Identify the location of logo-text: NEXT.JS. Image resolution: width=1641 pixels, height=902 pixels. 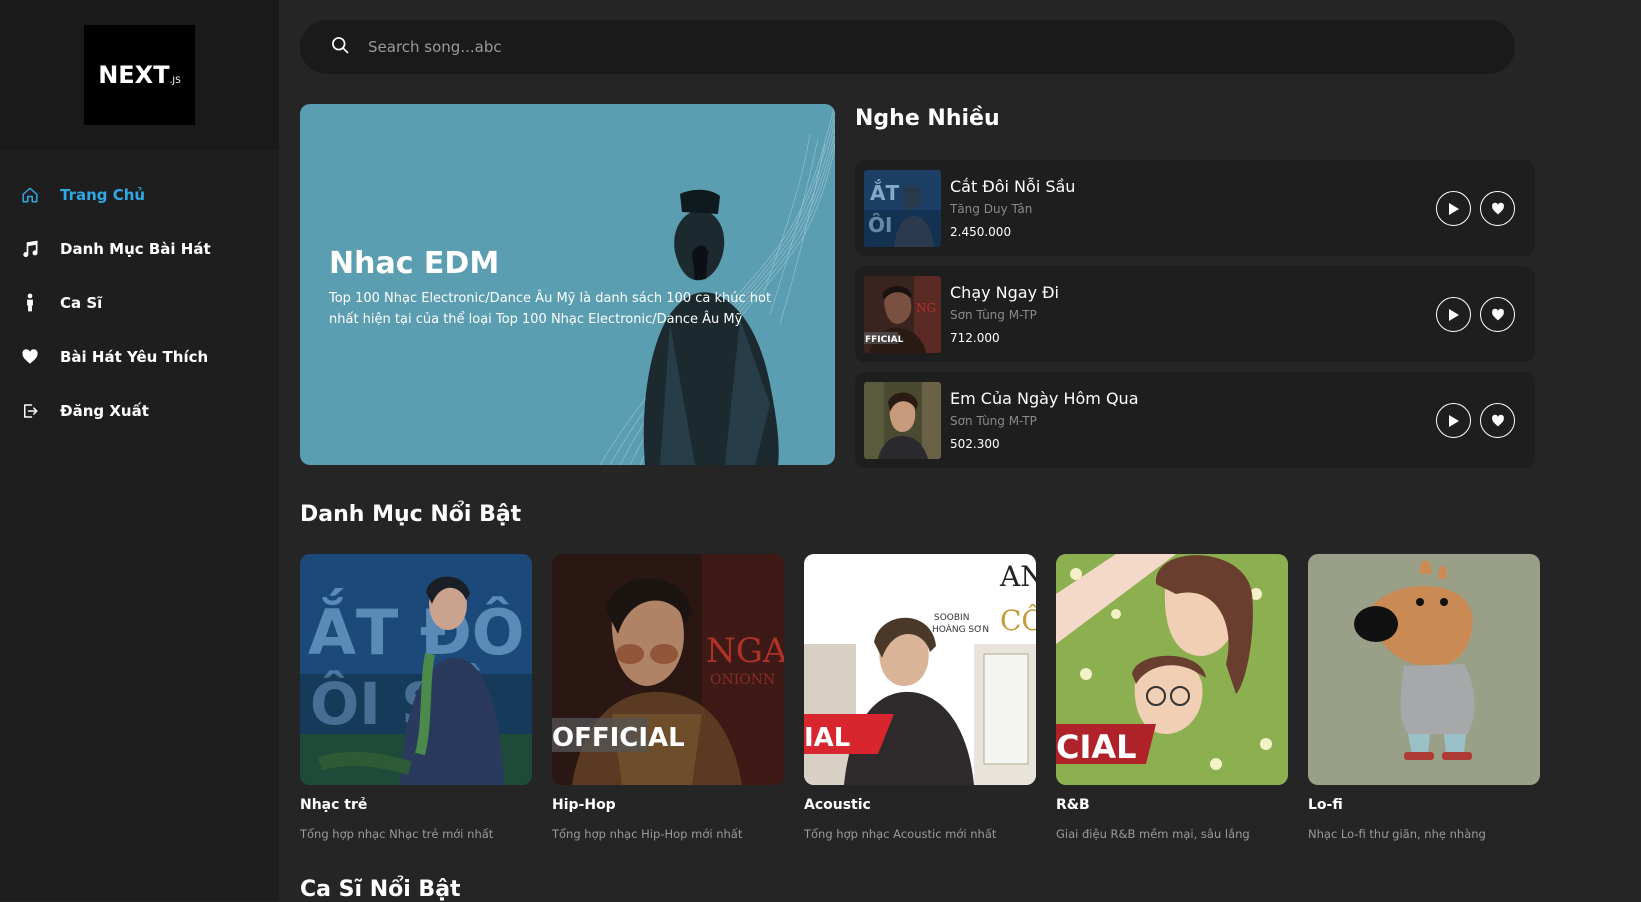
(139, 75).